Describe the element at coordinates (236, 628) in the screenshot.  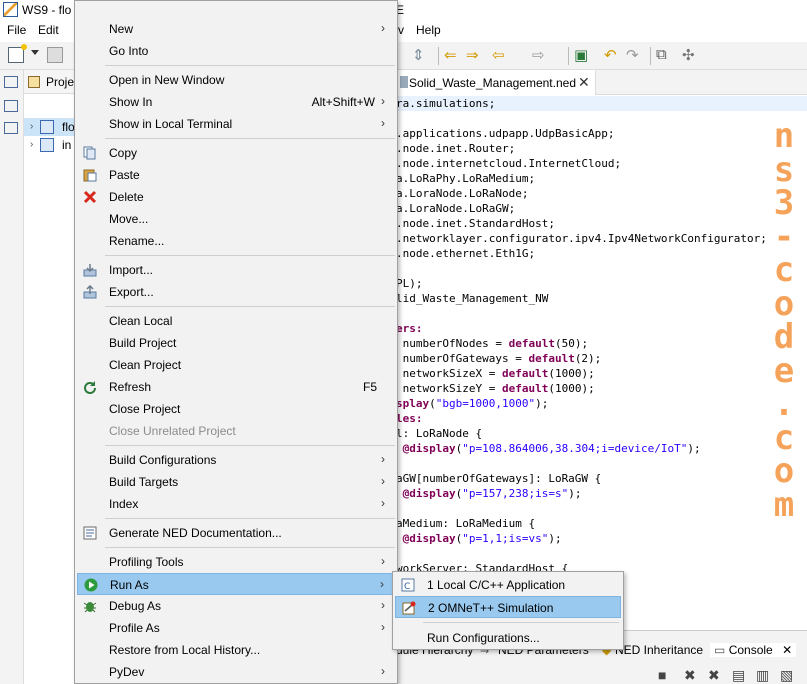
I see `menu-item-profile-as: Profile As ›` at that location.